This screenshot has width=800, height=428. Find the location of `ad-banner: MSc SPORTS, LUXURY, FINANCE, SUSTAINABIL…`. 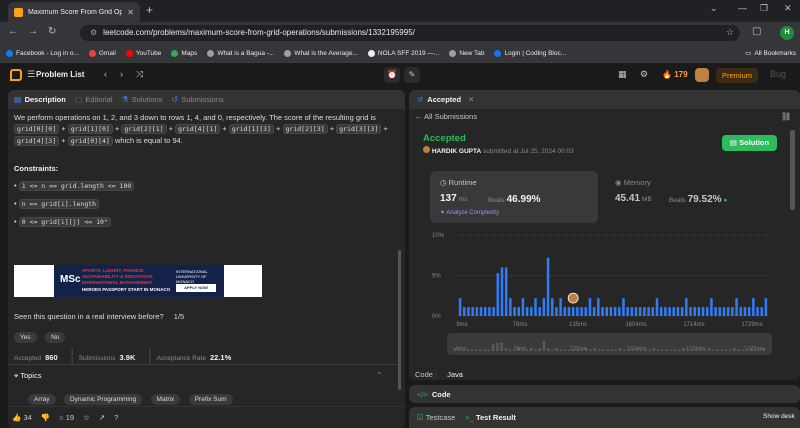

ad-banner: MSc SPORTS, LUXURY, FINANCE, SUSTAINABIL… is located at coordinates (138, 281).